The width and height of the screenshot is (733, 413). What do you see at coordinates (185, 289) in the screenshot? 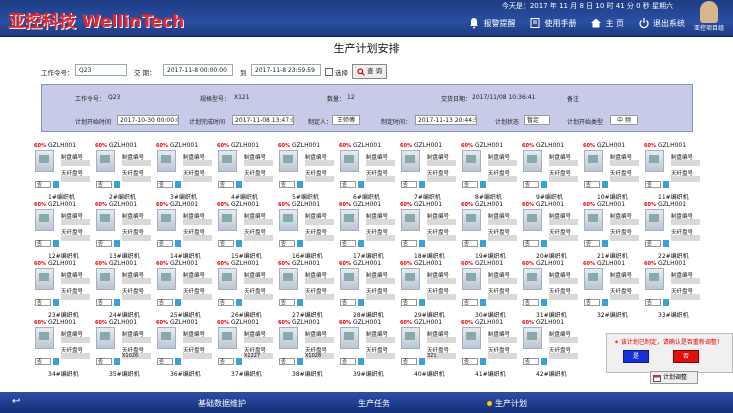
I see `machine-card: 60% GZLH001 制盘编号 天纤盘号否 25#编织机` at bounding box center [185, 289].